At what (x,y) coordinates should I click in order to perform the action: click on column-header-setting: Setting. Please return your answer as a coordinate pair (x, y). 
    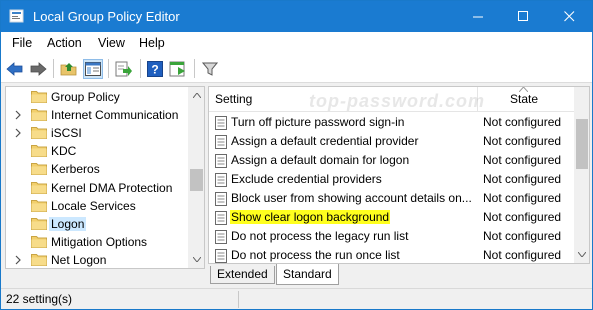
    Looking at the image, I should click on (233, 99).